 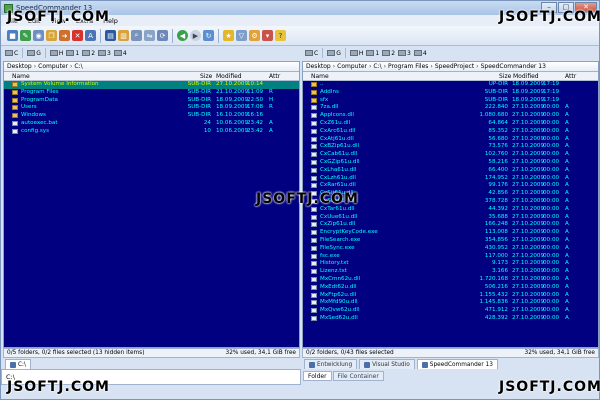 I want to click on drive-4-left: 4, so click(x=120, y=53).